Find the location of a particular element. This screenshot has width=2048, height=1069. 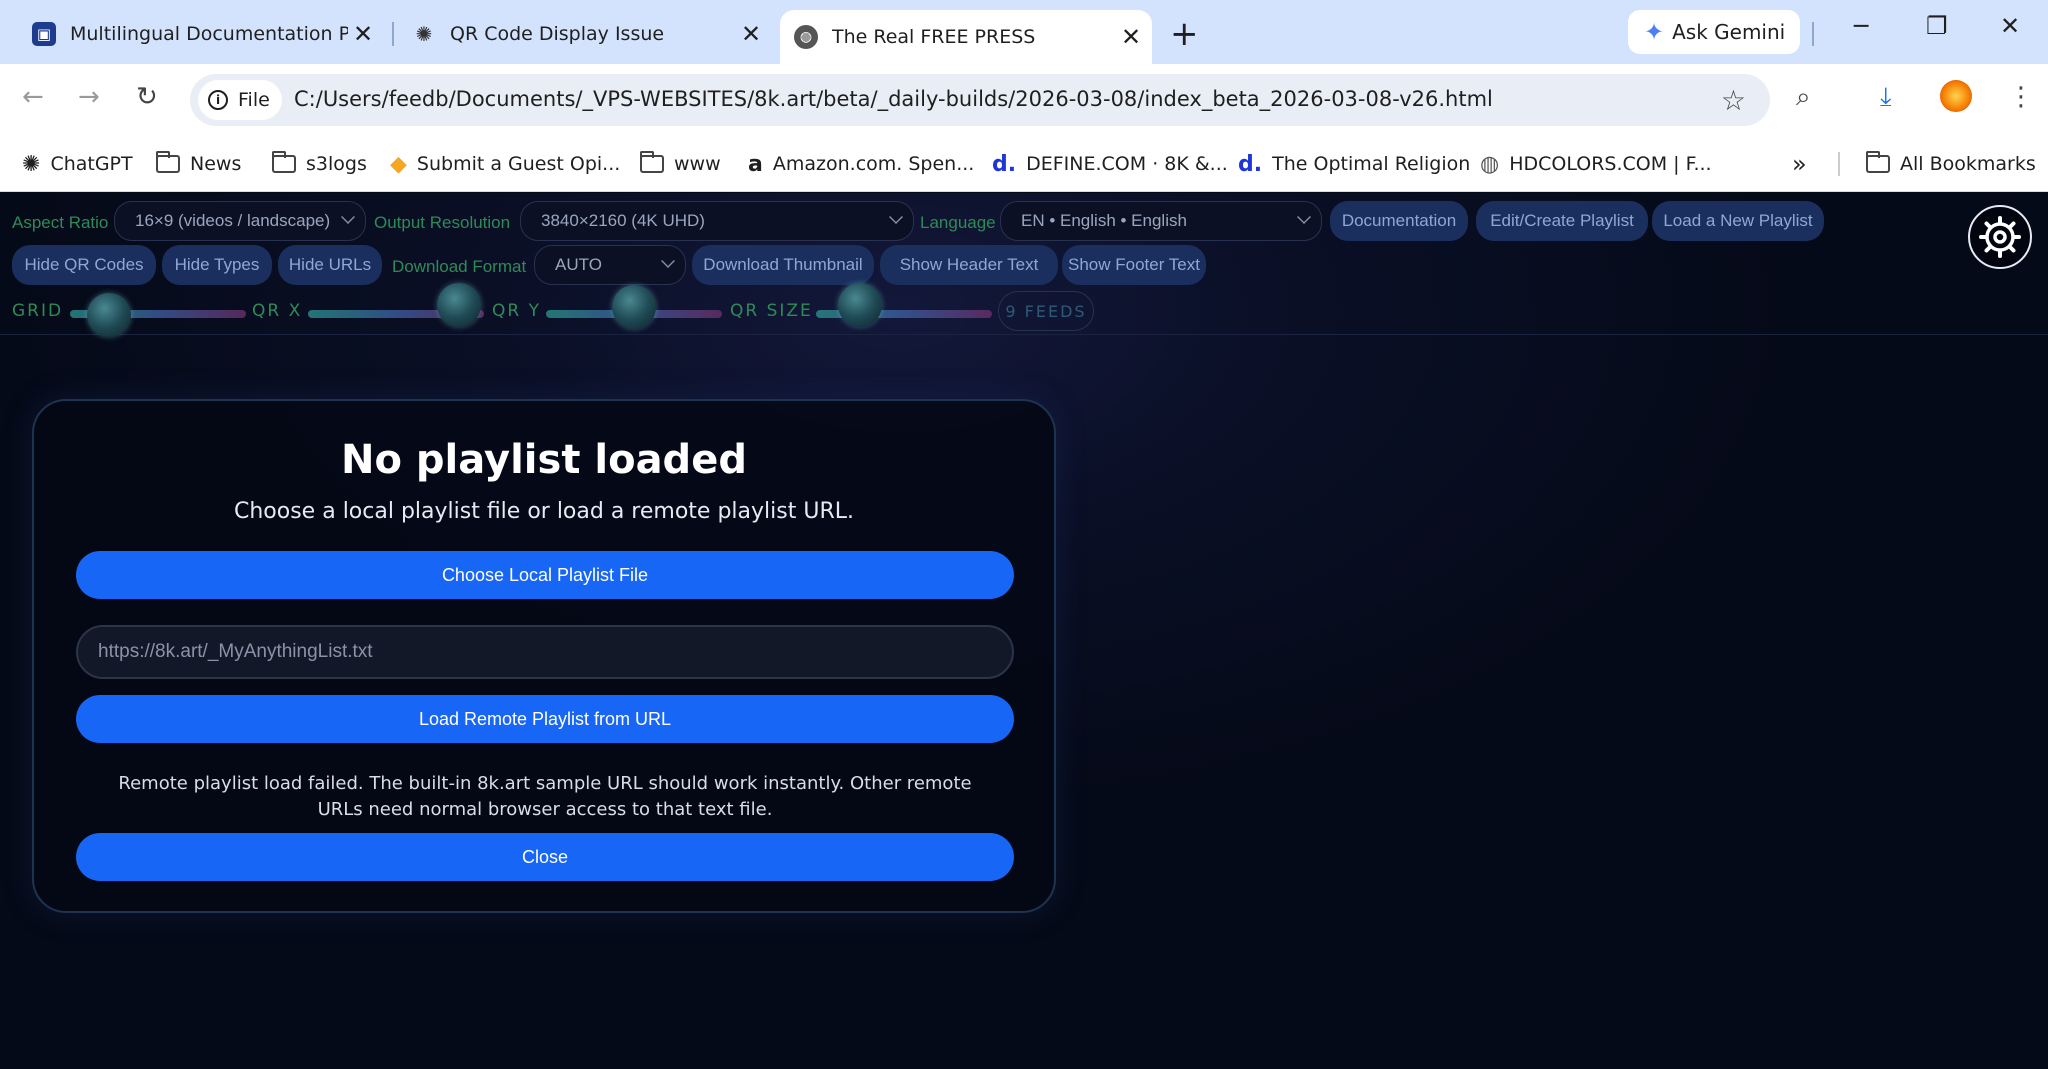

download-thumbnail-button: Download Thumbnail is located at coordinates (783, 265).